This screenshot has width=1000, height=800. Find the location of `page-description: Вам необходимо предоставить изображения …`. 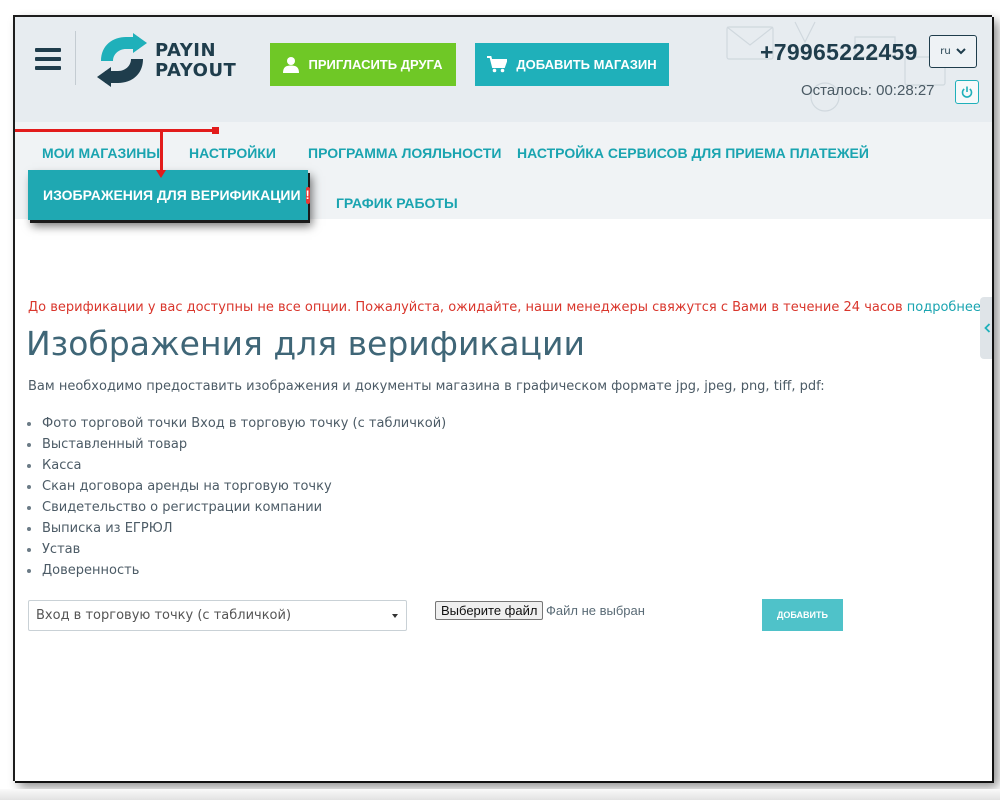

page-description: Вам необходимо предоставить изображения … is located at coordinates (426, 386).